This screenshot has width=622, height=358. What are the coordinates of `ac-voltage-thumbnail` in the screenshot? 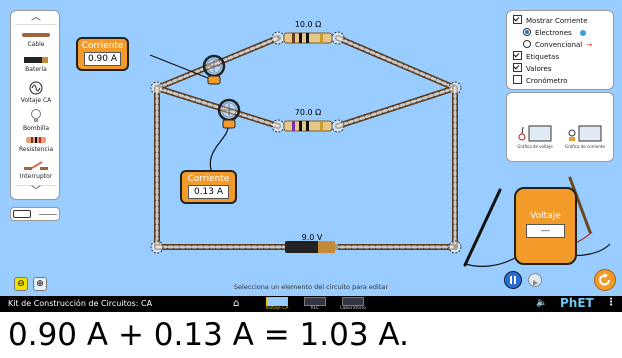 It's located at (277, 301).